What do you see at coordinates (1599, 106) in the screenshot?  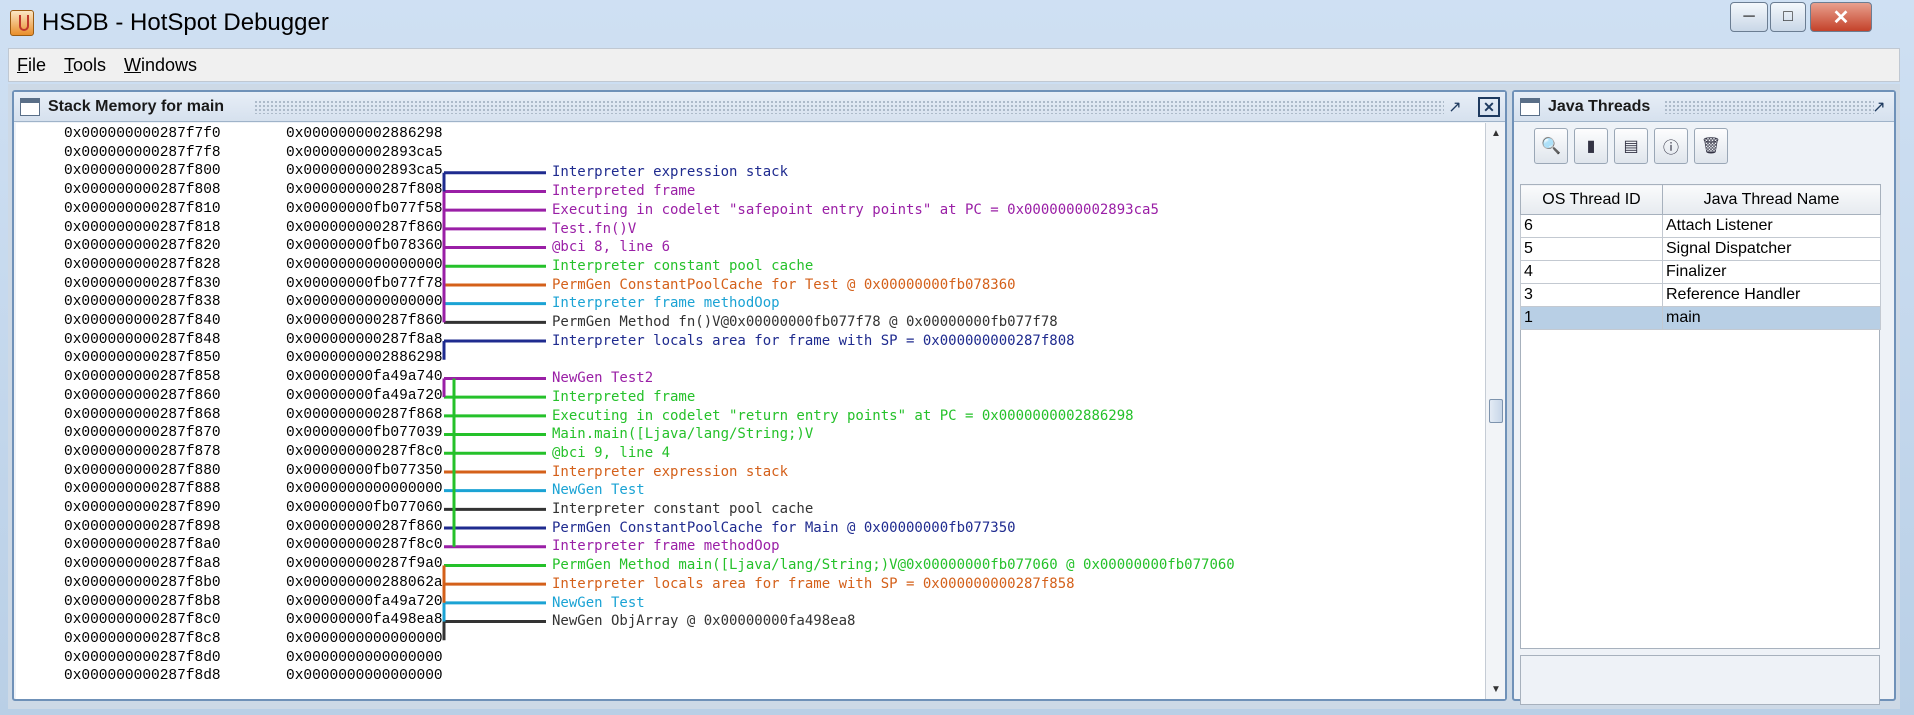 I see `java-threads-title: Java Threads` at bounding box center [1599, 106].